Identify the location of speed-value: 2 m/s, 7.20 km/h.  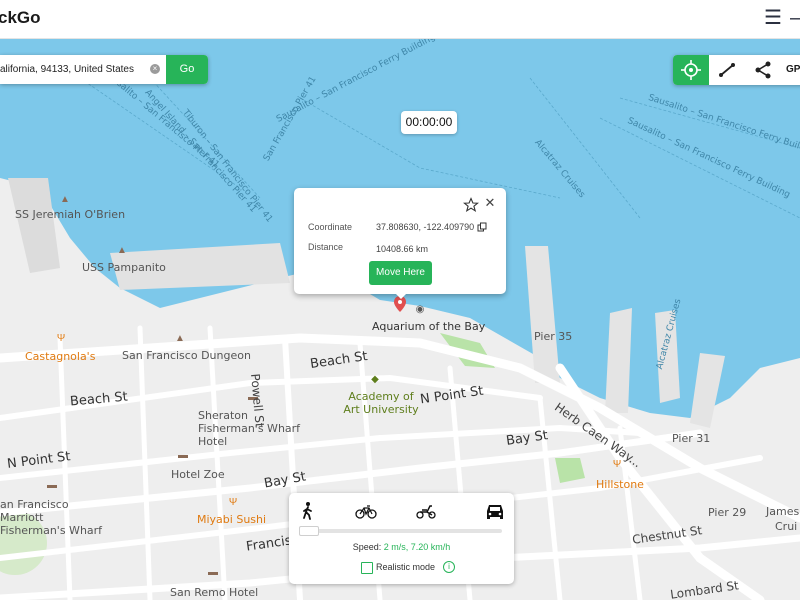
(417, 547).